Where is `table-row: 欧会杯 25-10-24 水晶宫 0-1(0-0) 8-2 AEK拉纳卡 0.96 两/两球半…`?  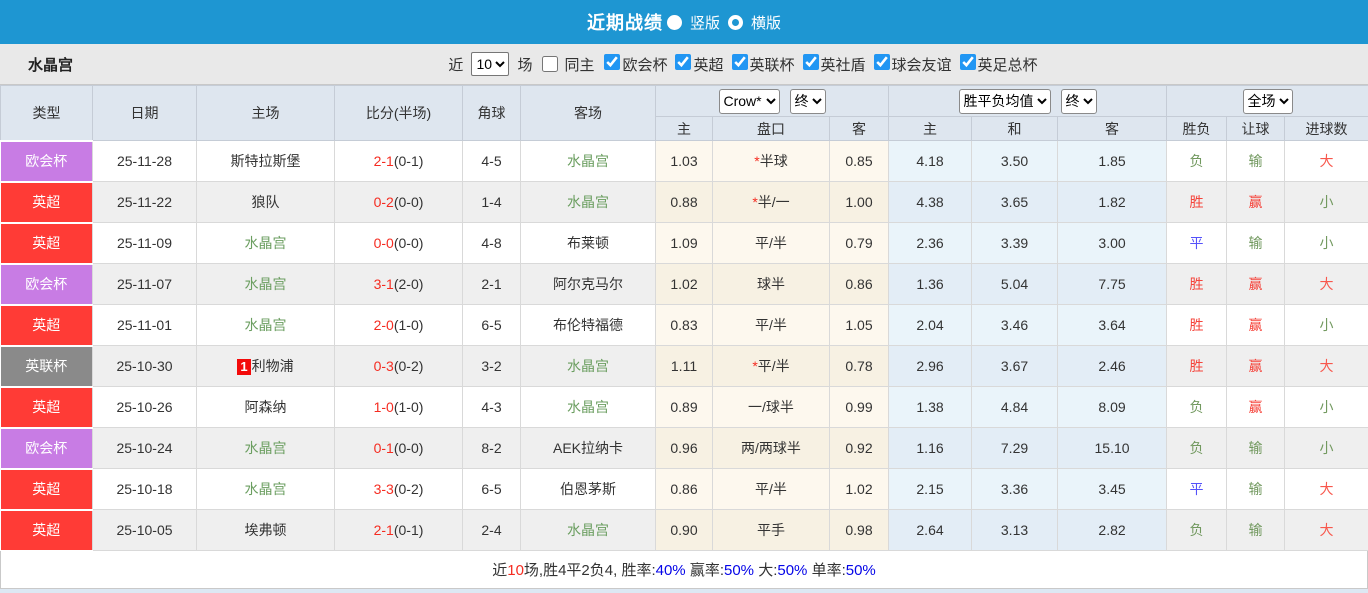
table-row: 欧会杯 25-10-24 水晶宫 0-1(0-0) 8-2 AEK拉纳卡 0.96 两/两球半… is located at coordinates (684, 447).